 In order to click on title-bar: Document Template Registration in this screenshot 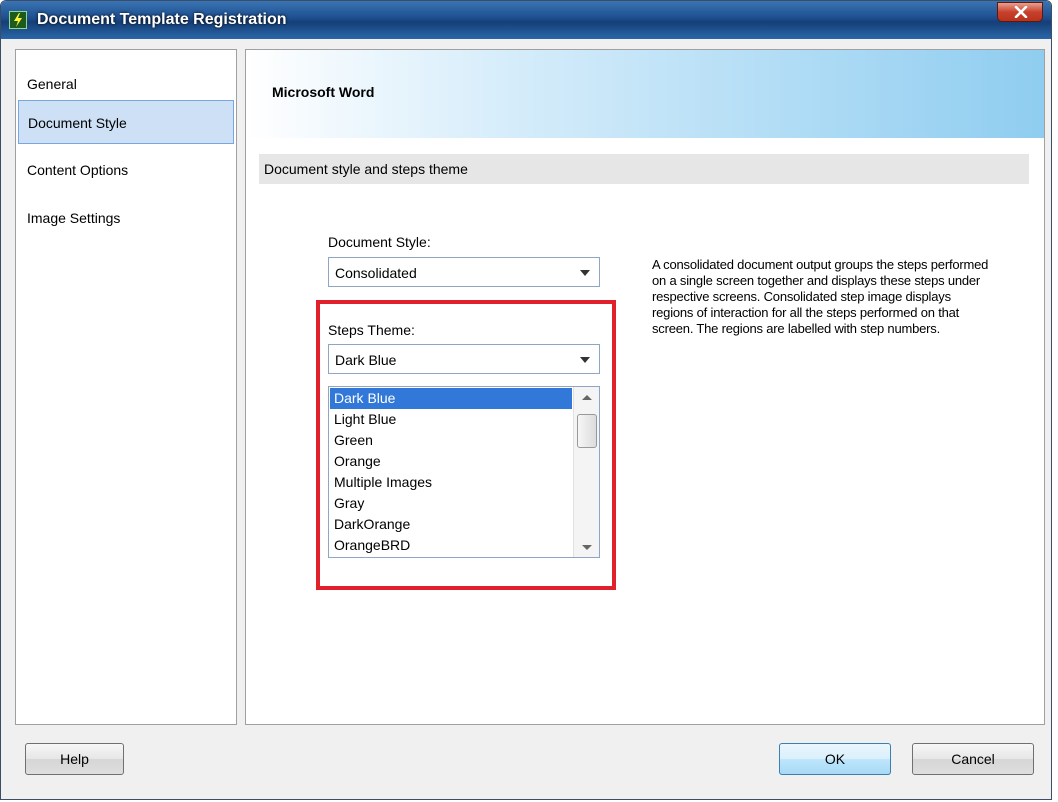, I will do `click(526, 20)`.